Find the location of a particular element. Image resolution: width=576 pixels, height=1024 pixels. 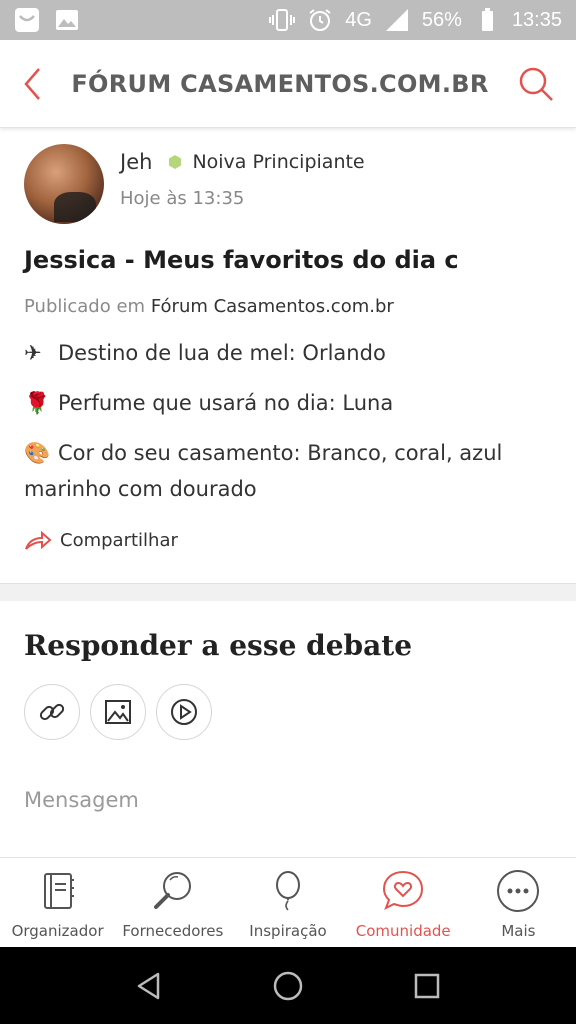

nav-label: Fornecedores is located at coordinates (173, 931).